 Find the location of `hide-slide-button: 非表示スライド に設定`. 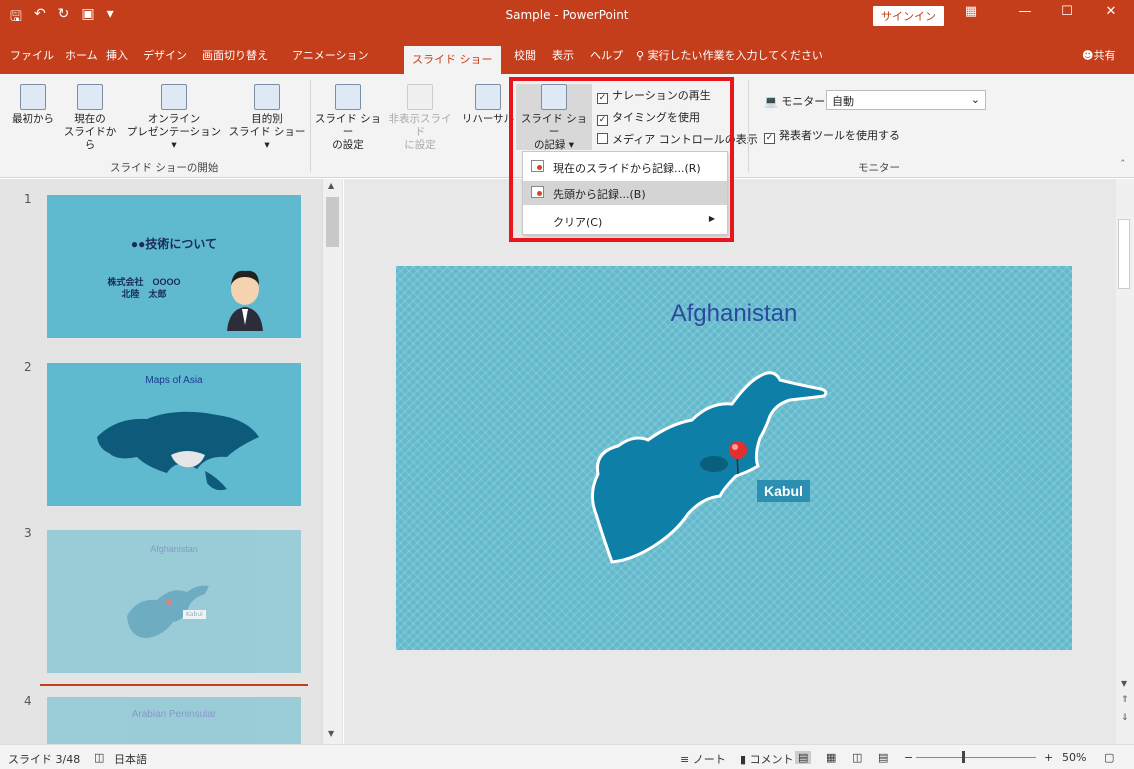

hide-slide-button: 非表示スライド に設定 is located at coordinates (420, 118).